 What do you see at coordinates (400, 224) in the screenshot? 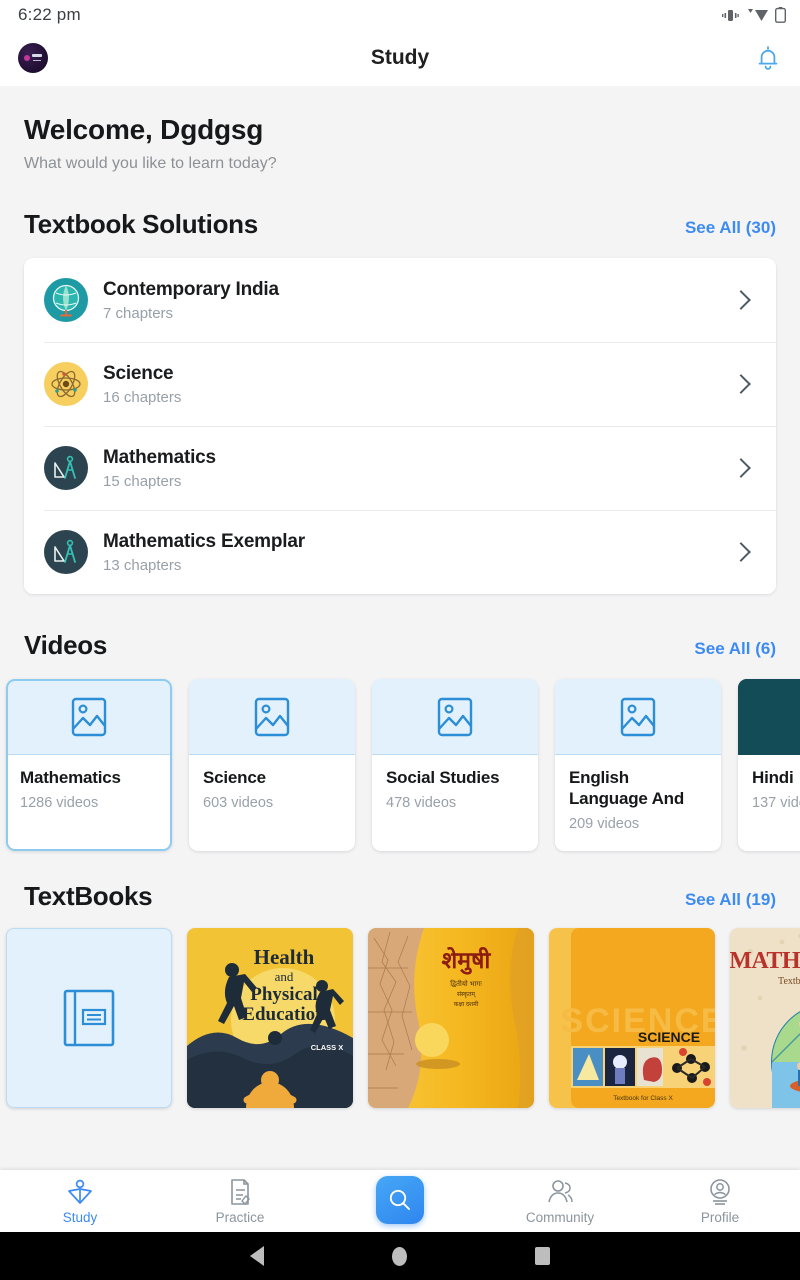
I see `textbook-solutions-header: Textbook Solutions See All (30)` at bounding box center [400, 224].